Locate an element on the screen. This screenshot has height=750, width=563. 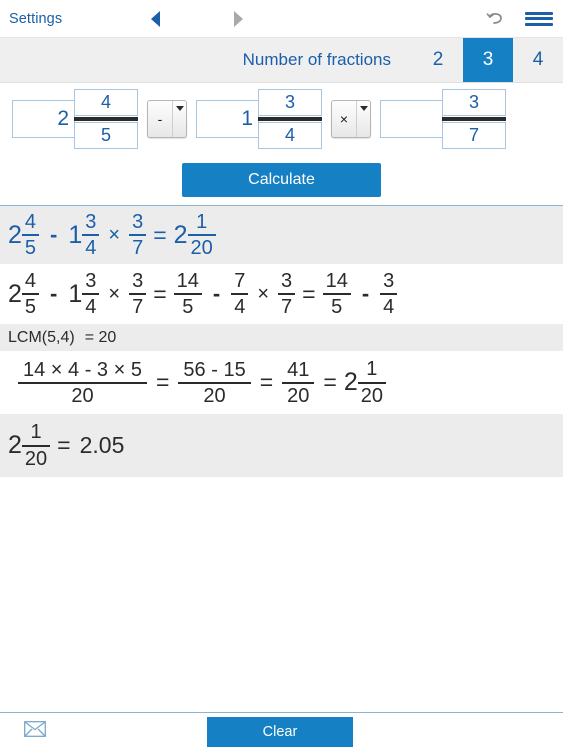
top-navigation-bar: Settings is located at coordinates (281, 19).